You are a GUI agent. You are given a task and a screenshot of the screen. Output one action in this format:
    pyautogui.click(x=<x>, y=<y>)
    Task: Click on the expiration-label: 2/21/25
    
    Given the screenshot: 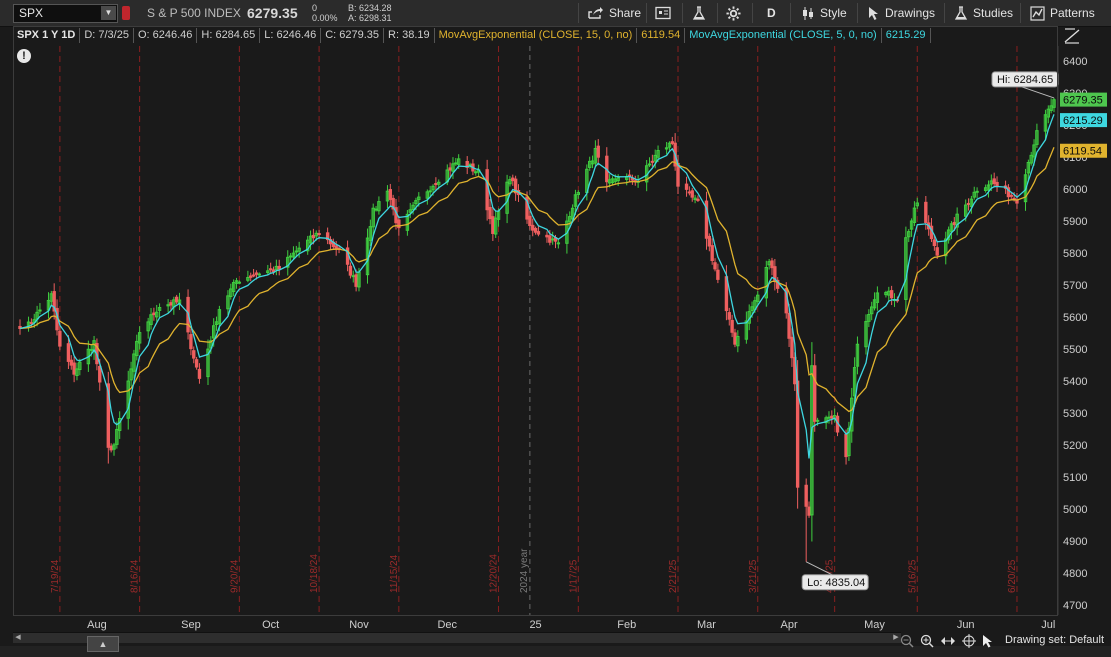 What is the action you would take?
    pyautogui.click(x=673, y=576)
    